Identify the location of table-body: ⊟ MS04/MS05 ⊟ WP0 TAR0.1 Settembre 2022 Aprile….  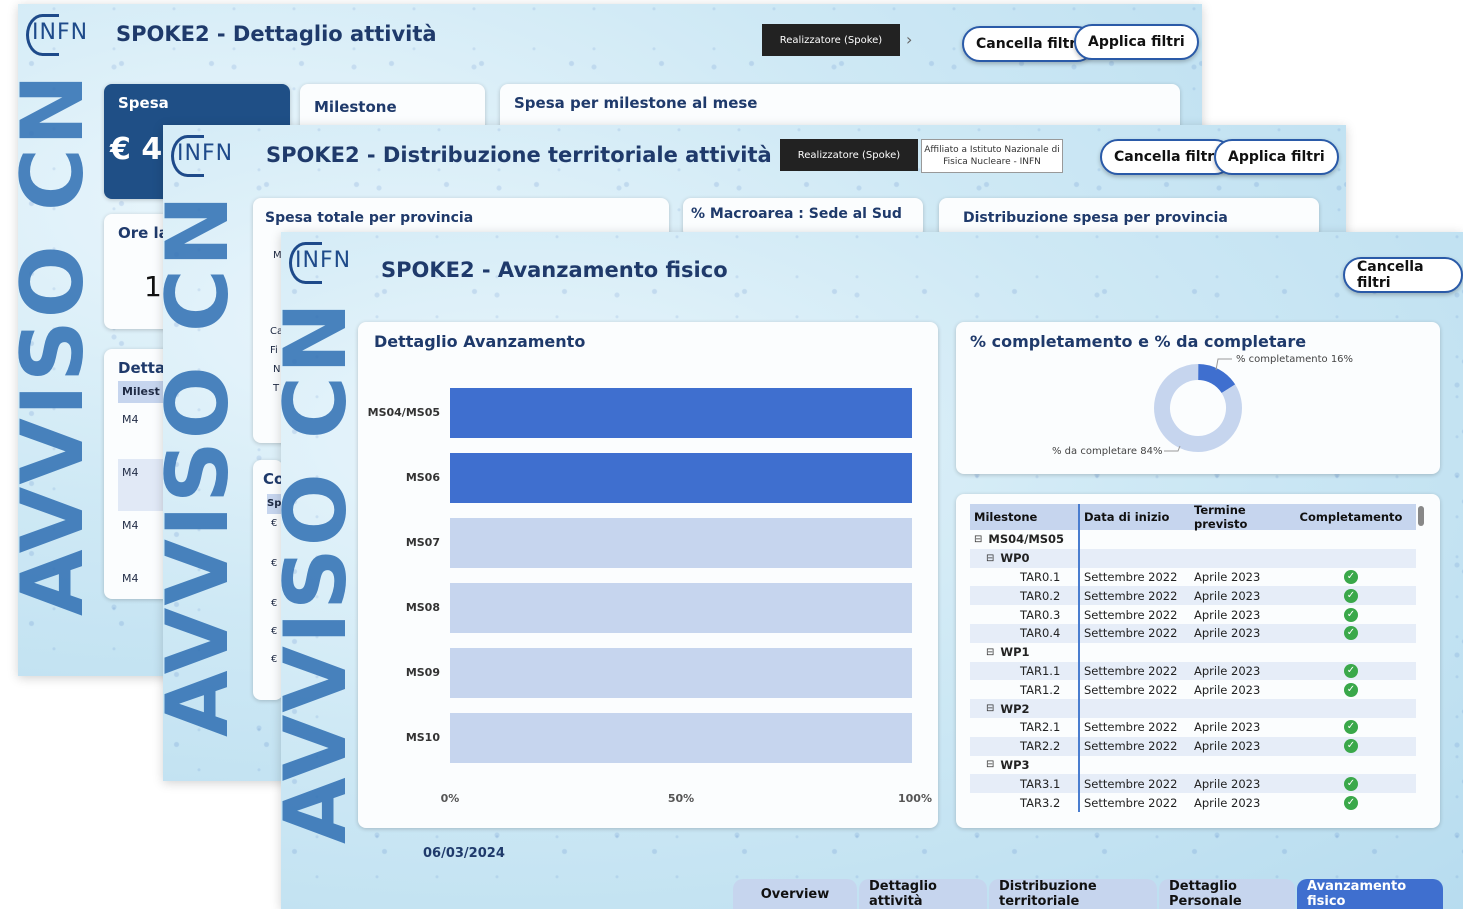
(1193, 671).